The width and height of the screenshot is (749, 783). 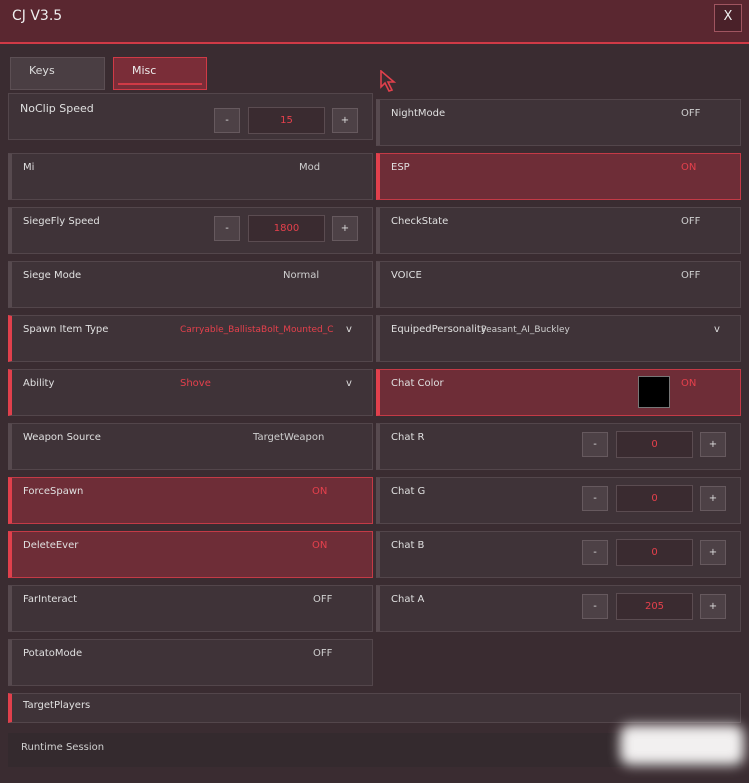 What do you see at coordinates (323, 599) in the screenshot?
I see `far-interact-value: OFF` at bounding box center [323, 599].